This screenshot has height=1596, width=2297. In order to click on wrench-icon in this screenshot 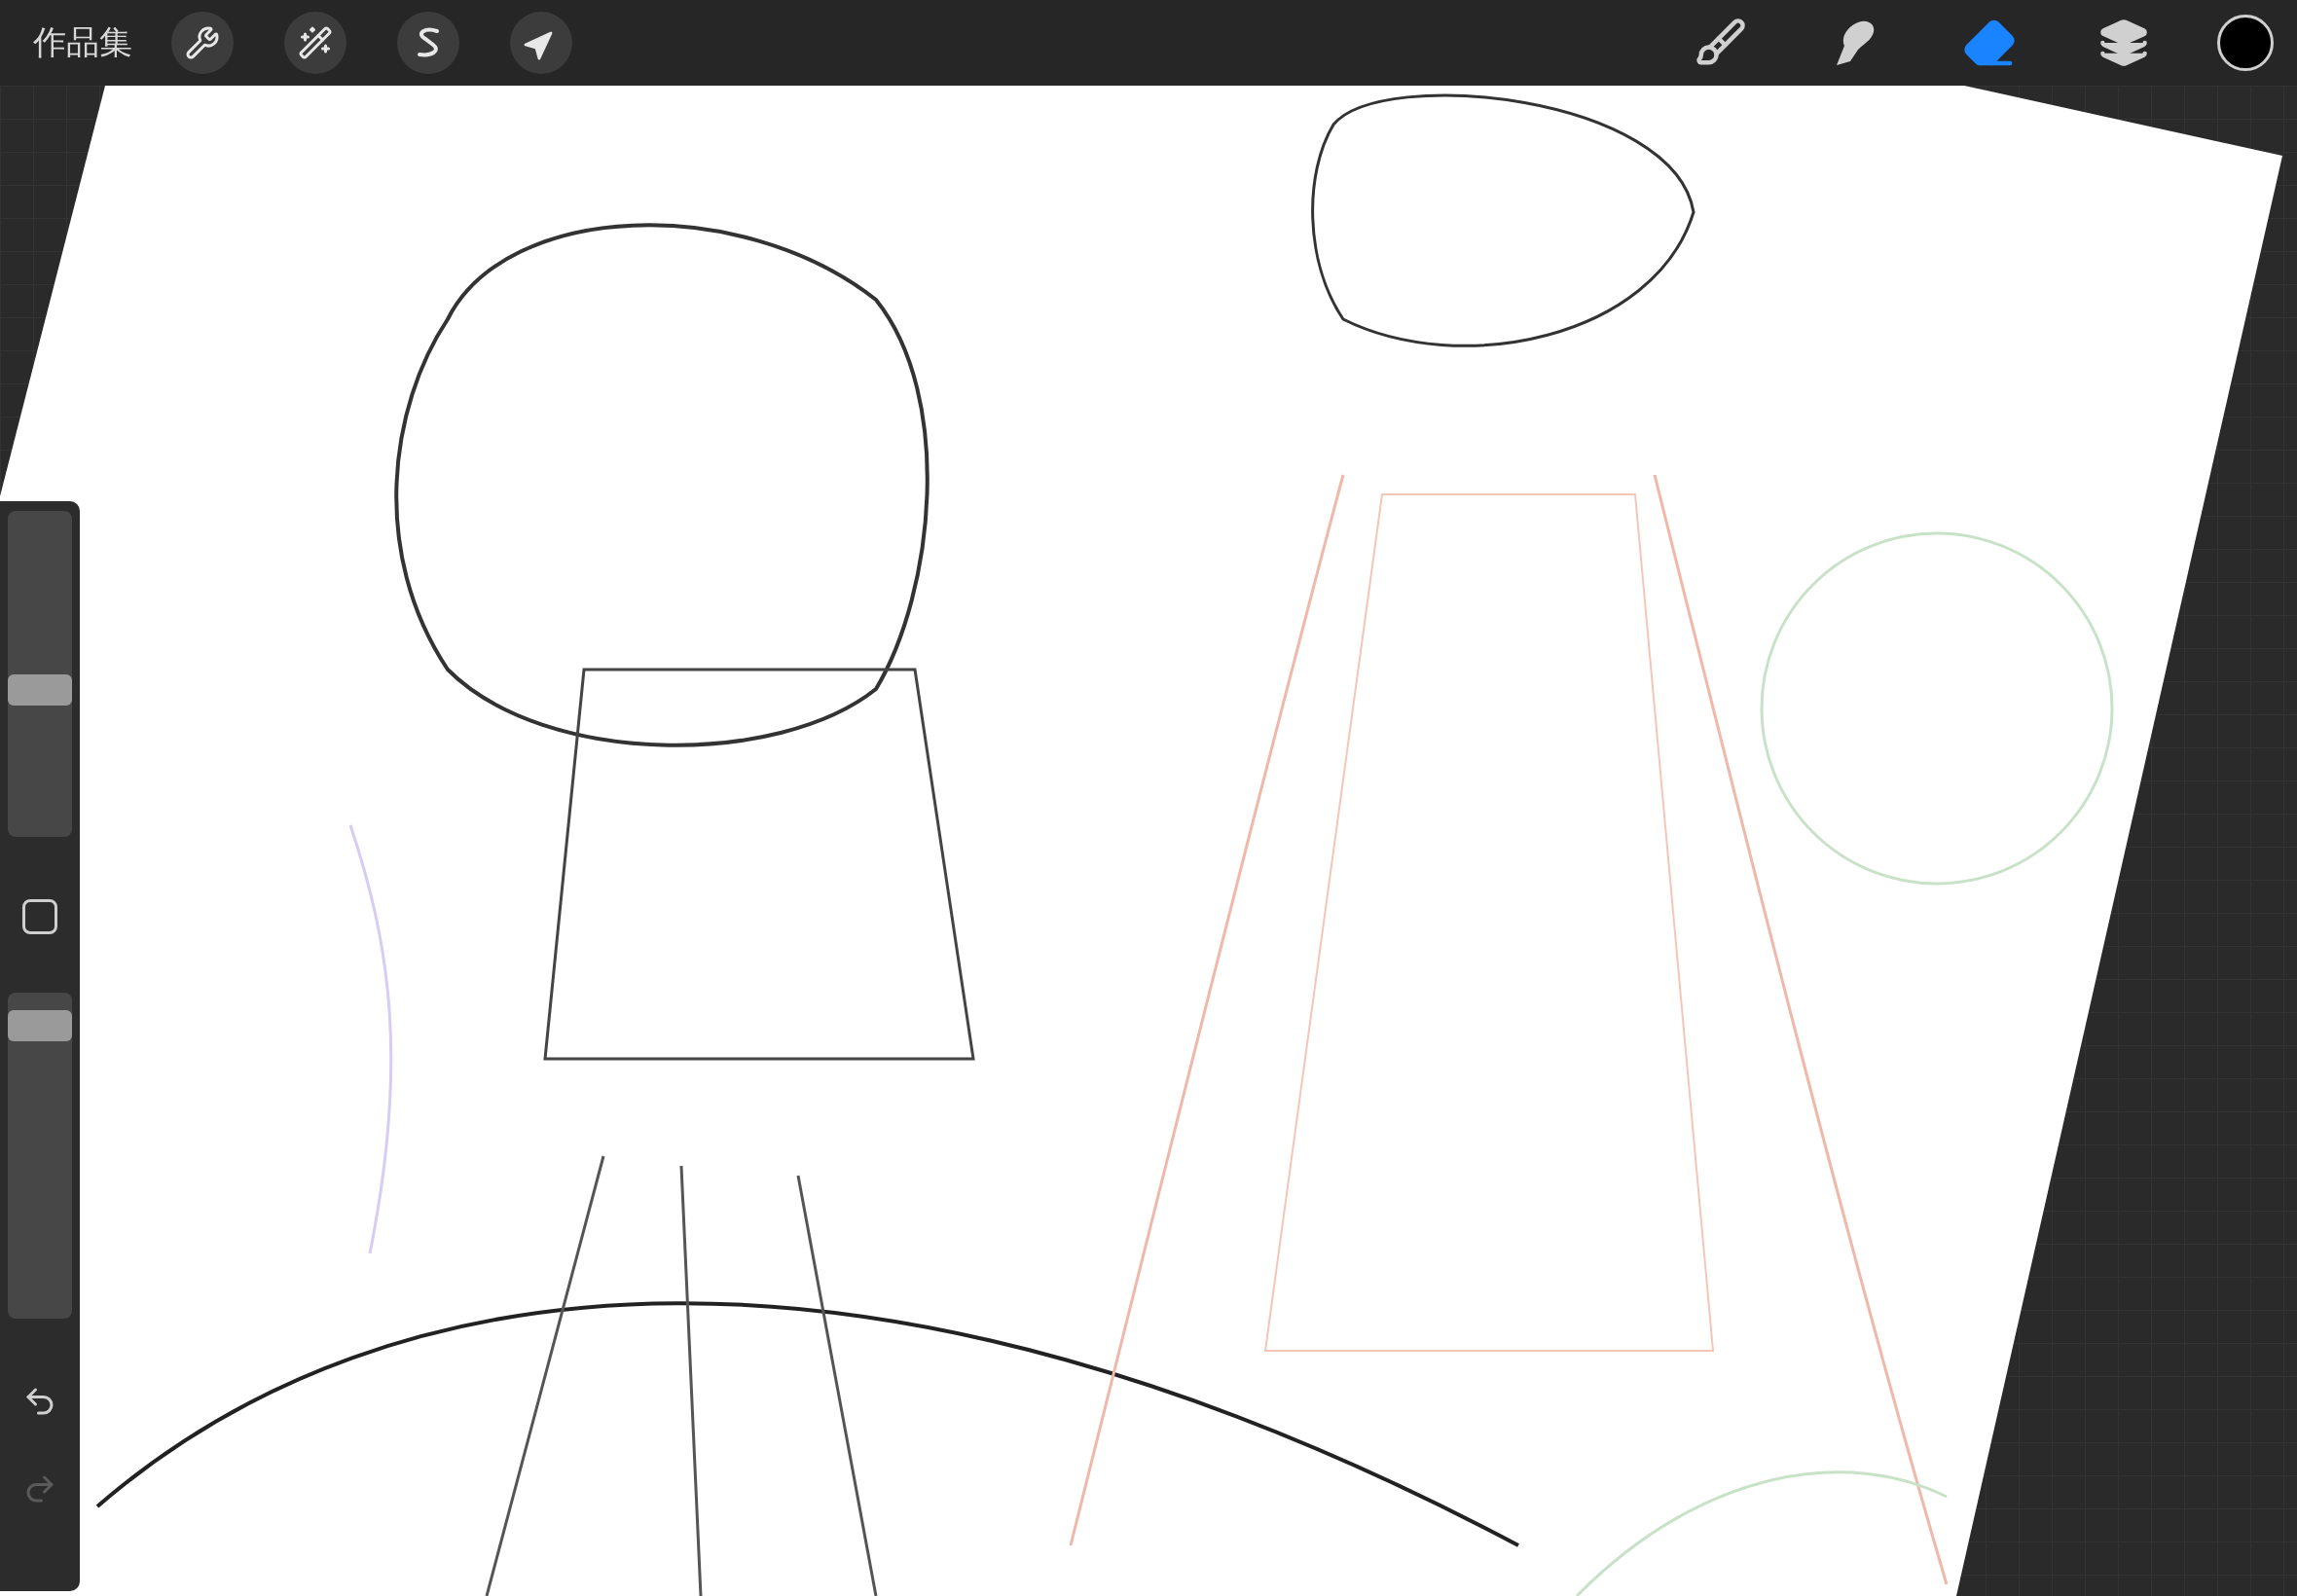, I will do `click(202, 42)`.